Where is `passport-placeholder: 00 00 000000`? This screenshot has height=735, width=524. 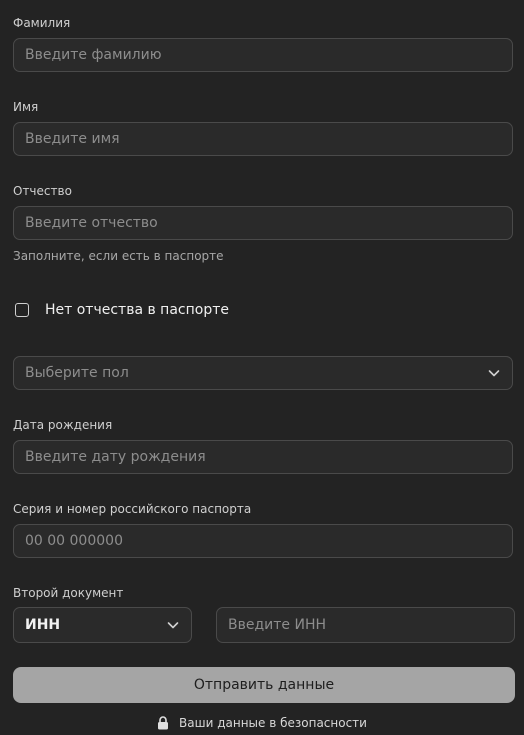
passport-placeholder: 00 00 000000 is located at coordinates (74, 541).